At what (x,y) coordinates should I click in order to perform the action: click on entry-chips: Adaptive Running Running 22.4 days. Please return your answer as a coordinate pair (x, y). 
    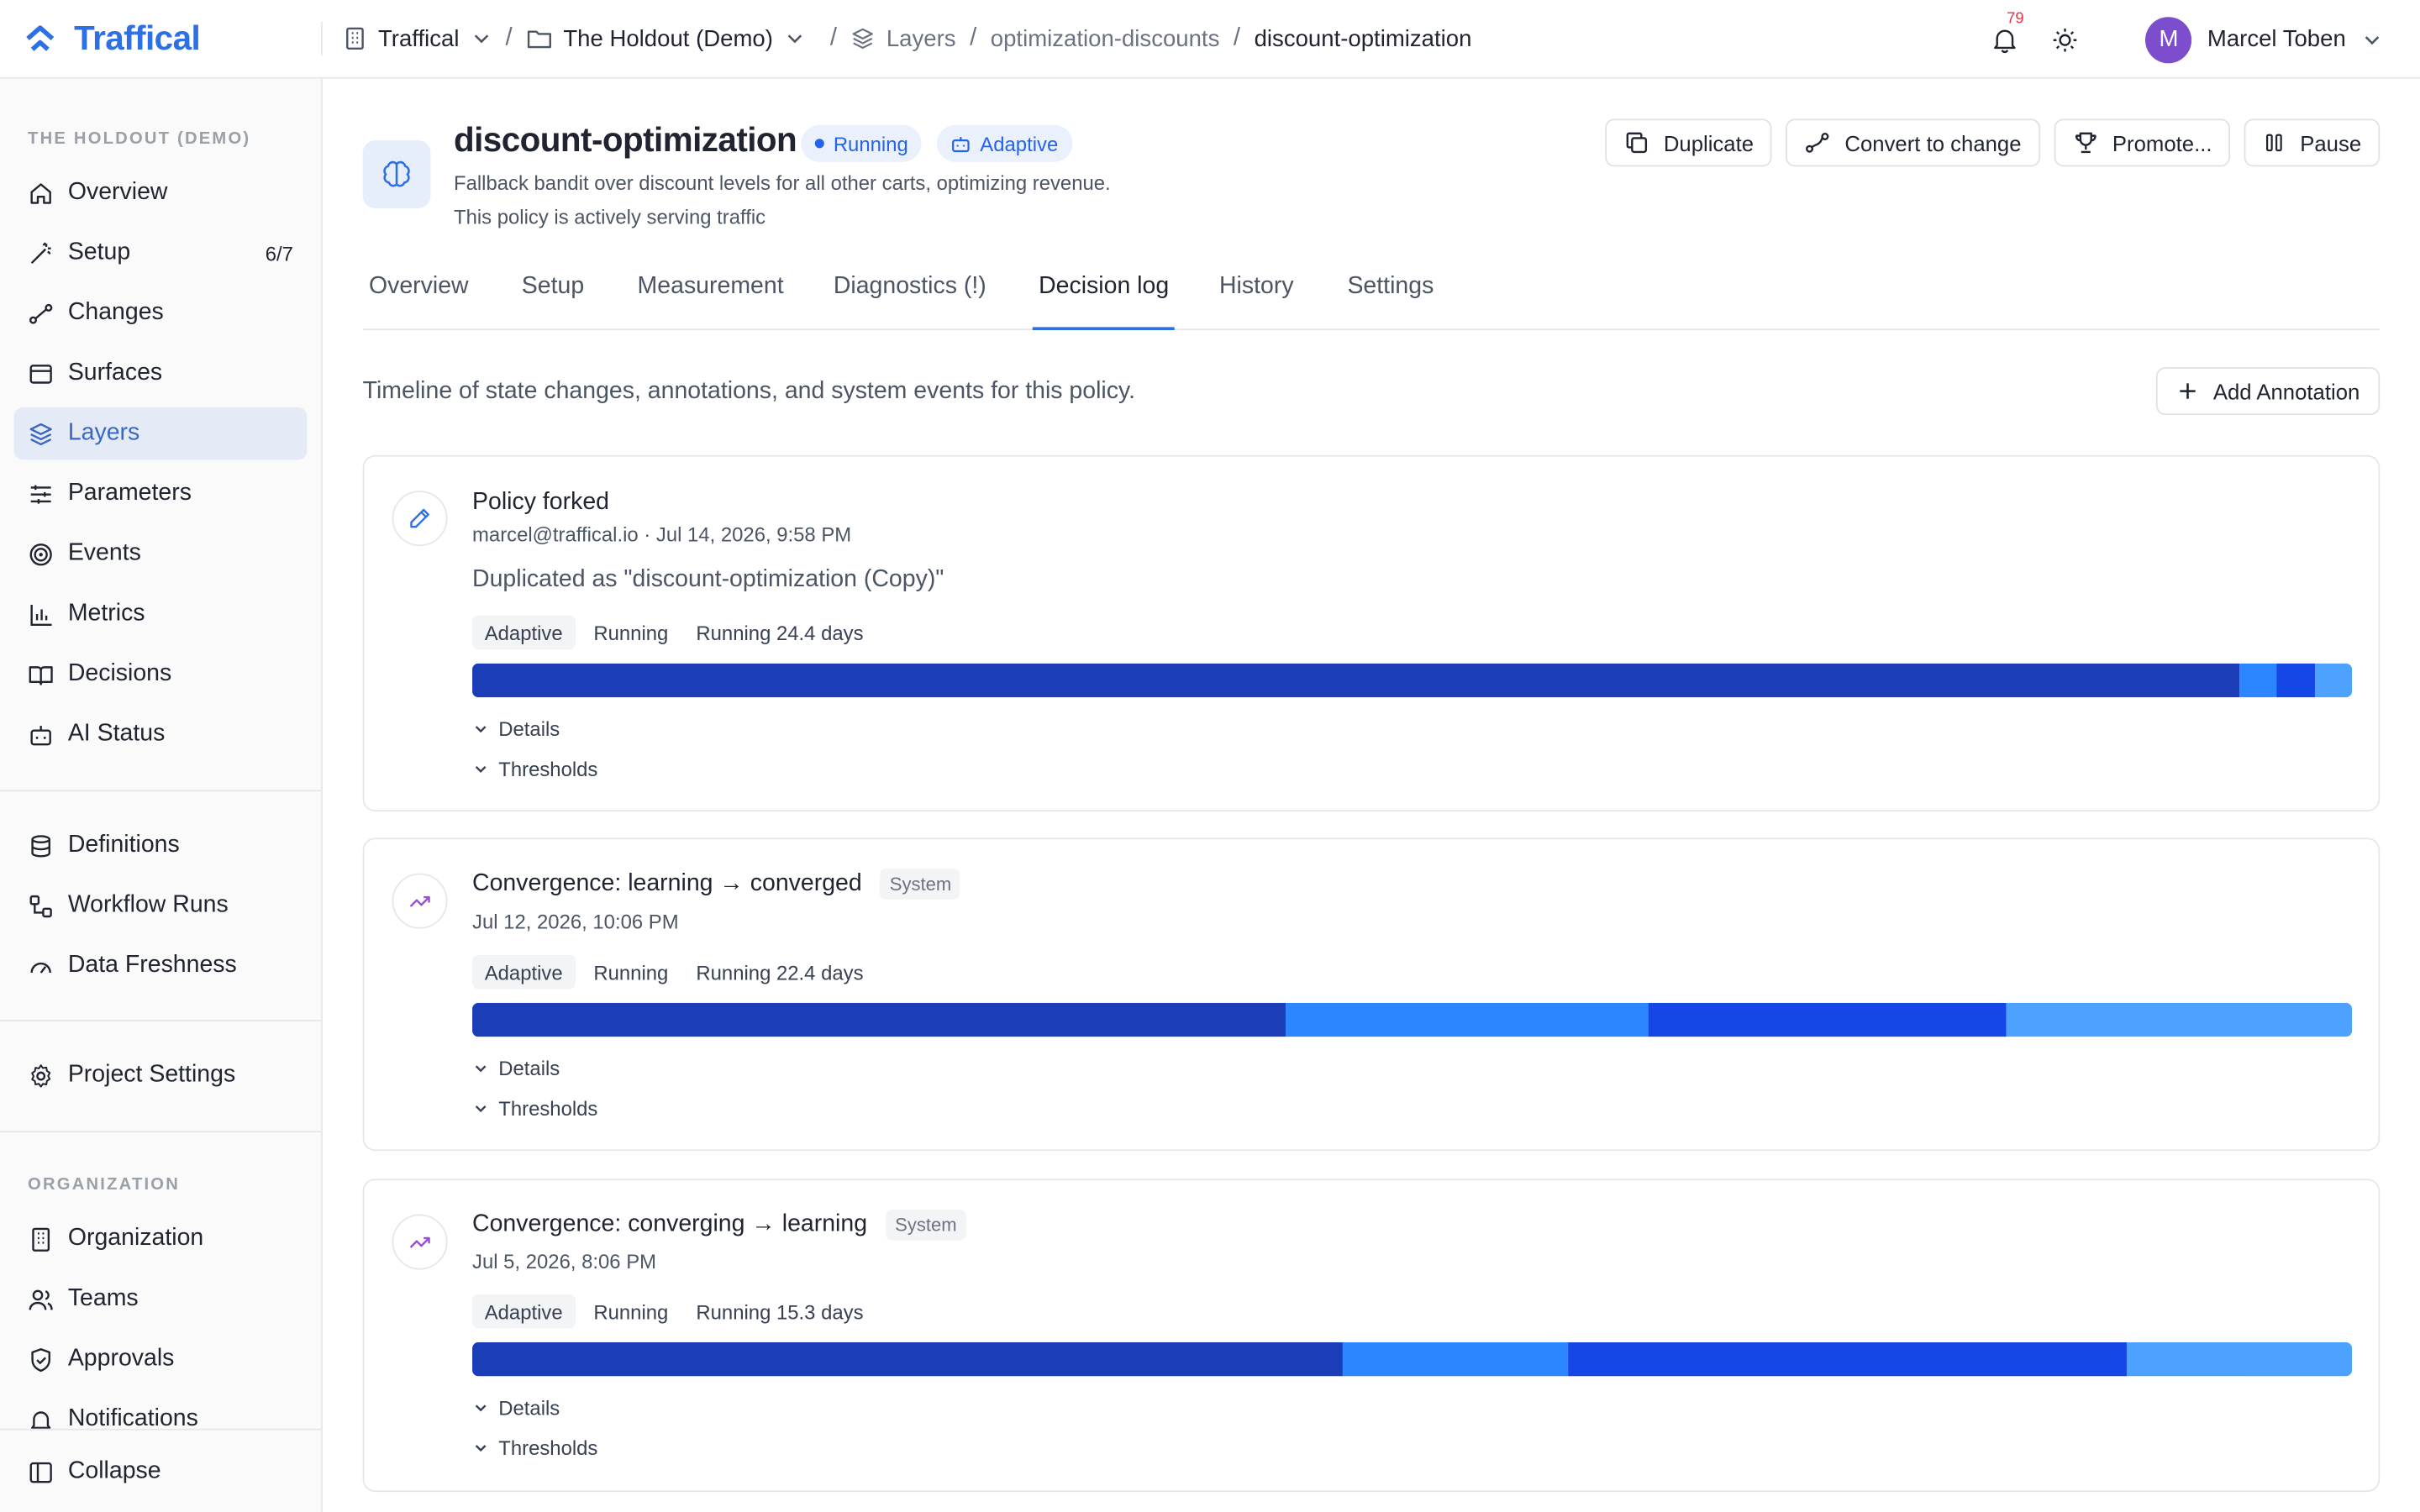
    Looking at the image, I should click on (673, 972).